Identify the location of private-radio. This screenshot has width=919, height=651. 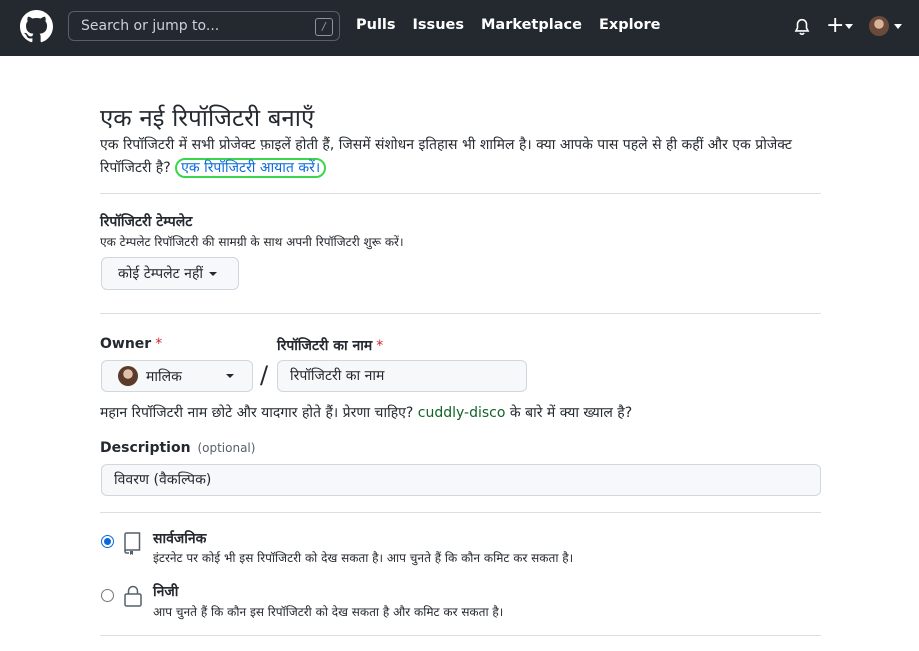
(107, 595).